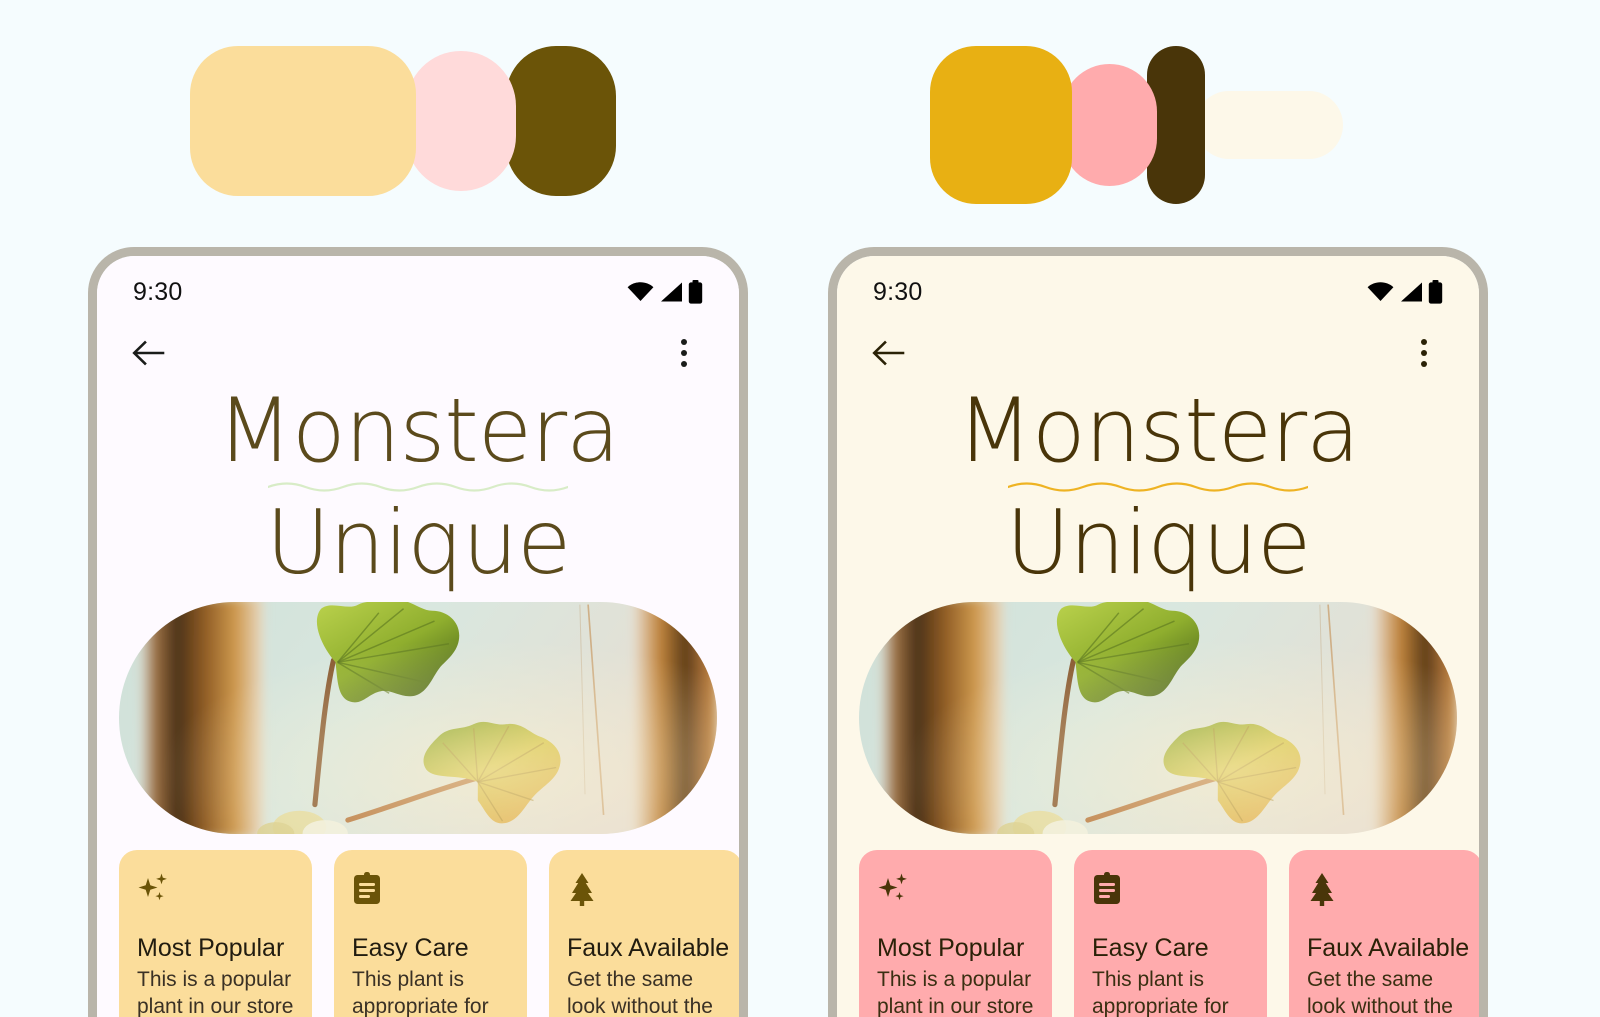 This screenshot has height=1017, width=1600. I want to click on swatch-primary, so click(1001, 125).